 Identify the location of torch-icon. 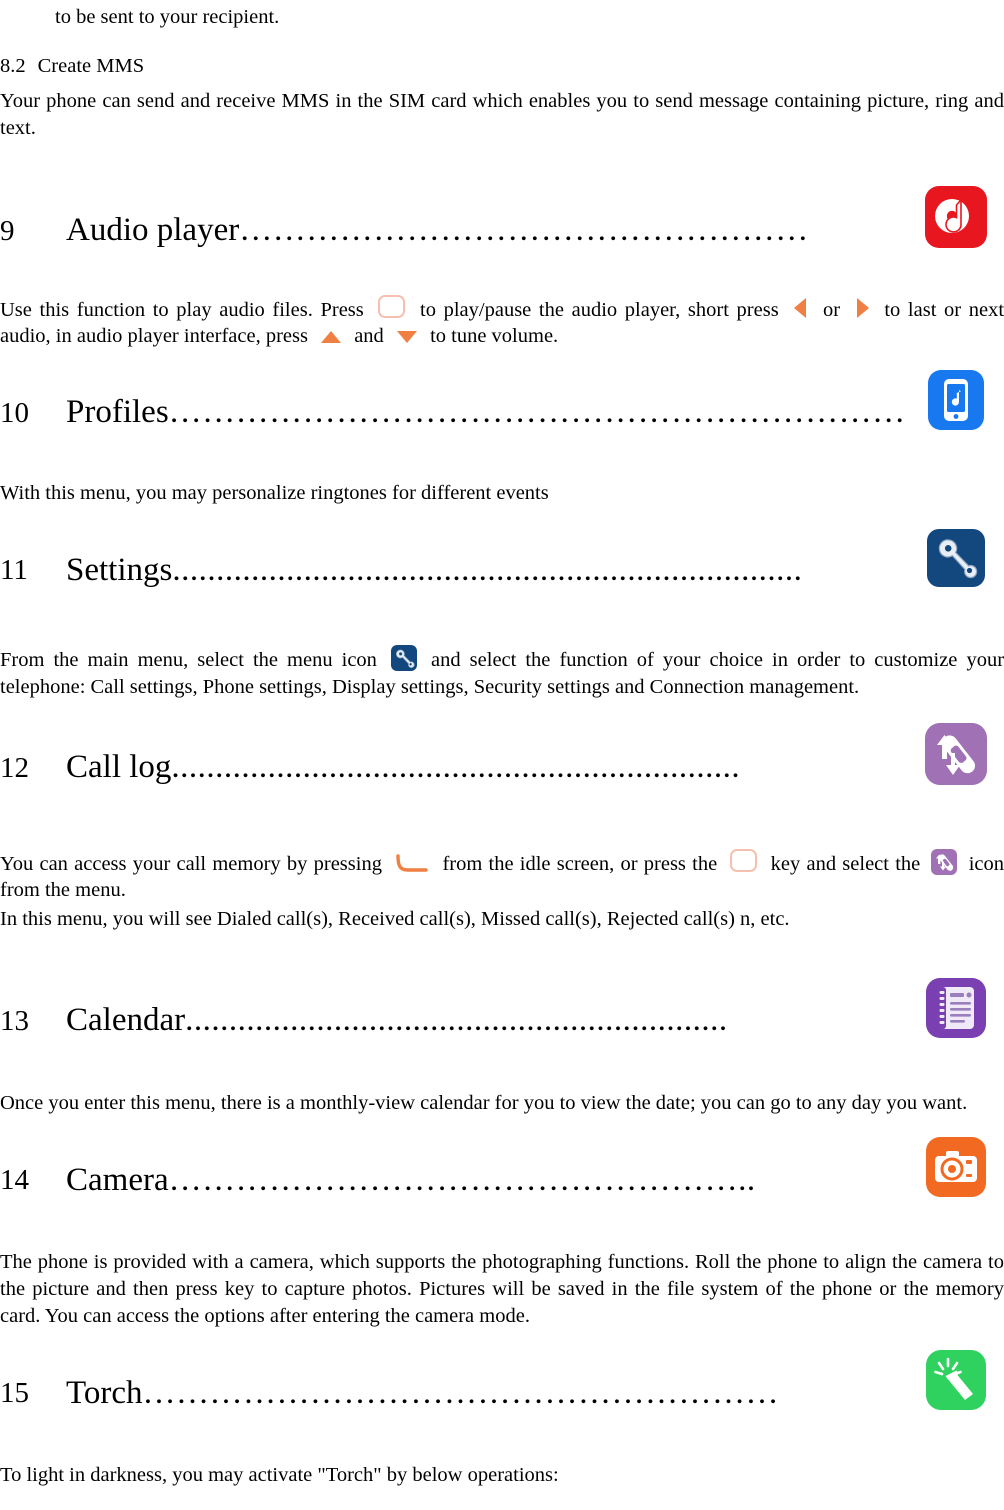
(956, 1380).